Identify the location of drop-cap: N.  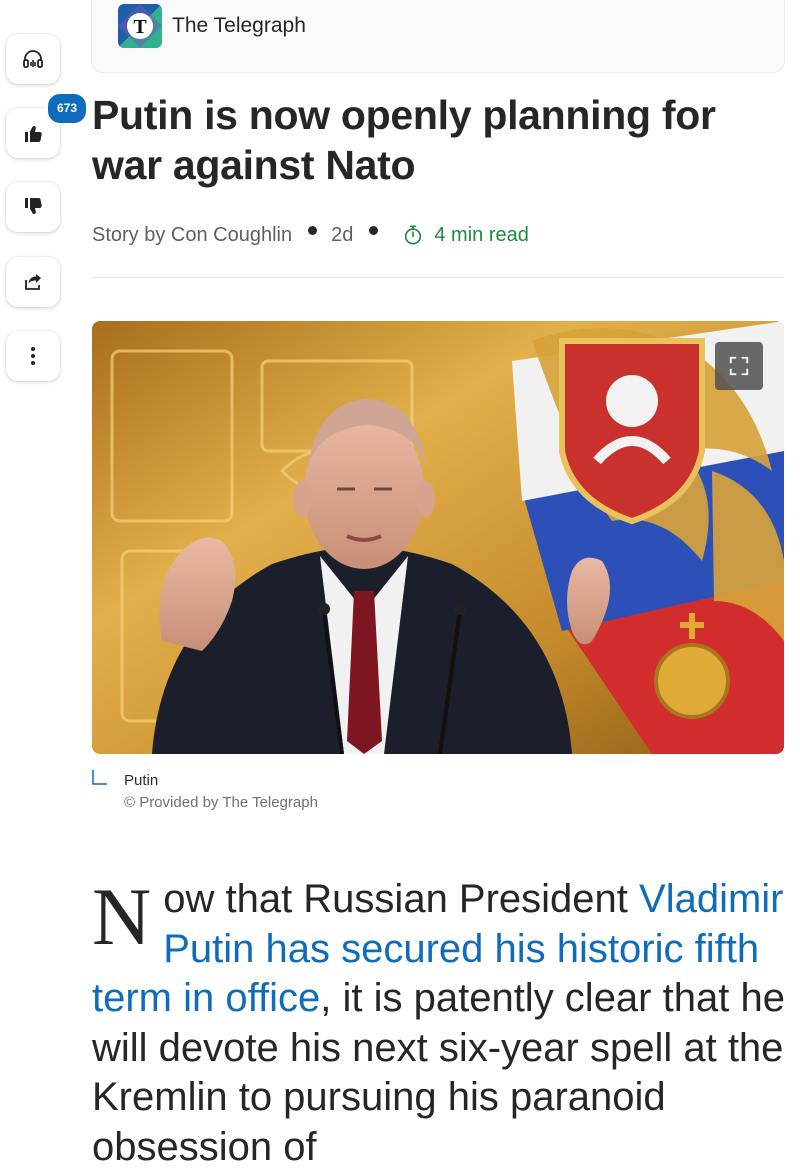
(122, 916).